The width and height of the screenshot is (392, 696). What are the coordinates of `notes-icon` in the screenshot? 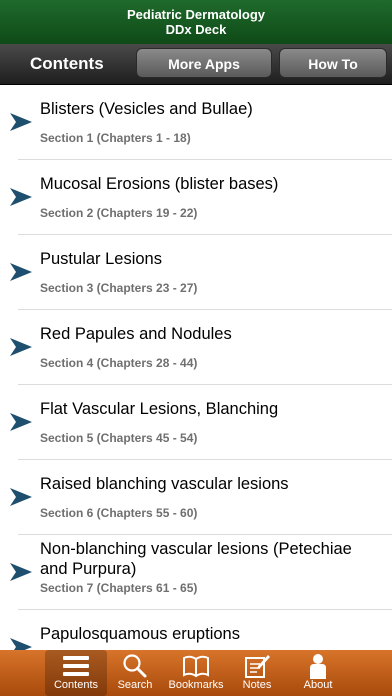 It's located at (257, 666).